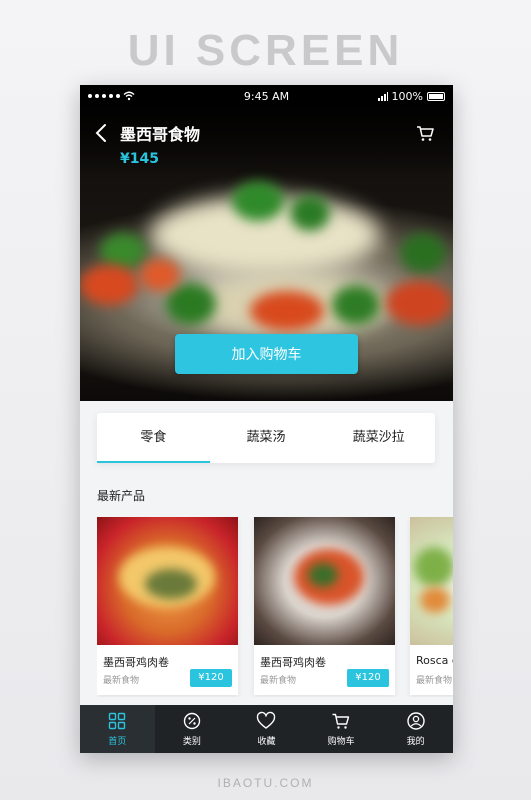 The height and width of the screenshot is (800, 531). I want to click on status-bar: 9:45 AM 100%, so click(266, 98).